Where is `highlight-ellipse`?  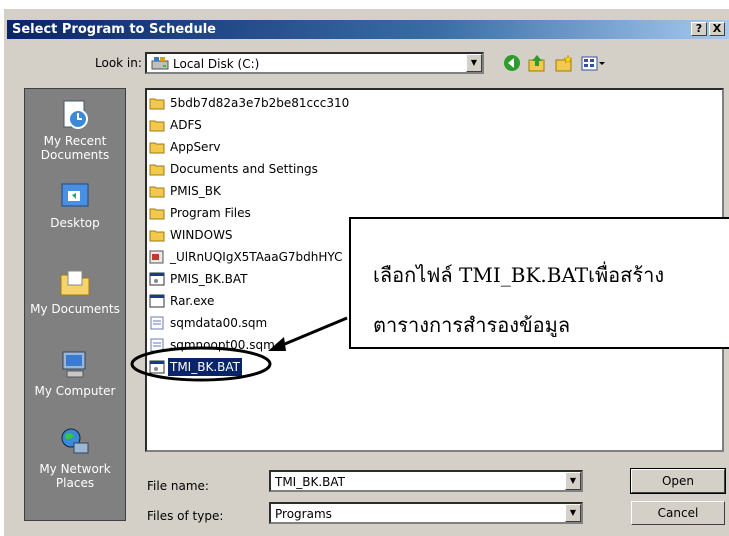
highlight-ellipse is located at coordinates (201, 364).